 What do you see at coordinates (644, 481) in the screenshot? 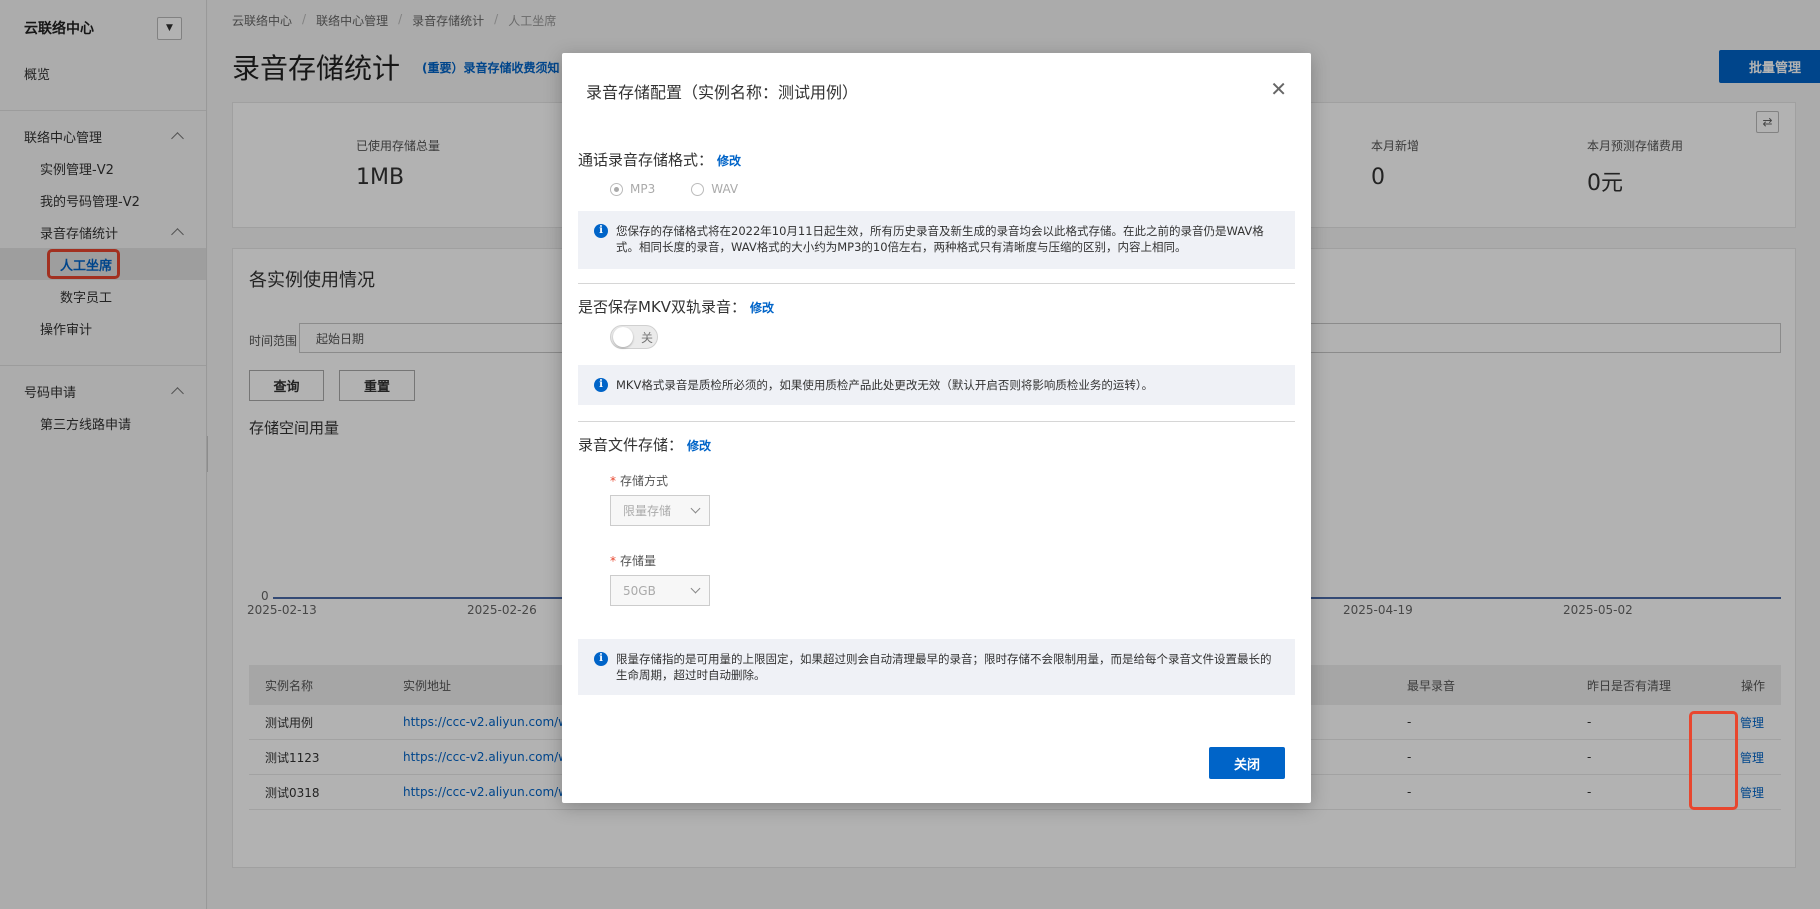
I see `storage-mode-label-text: 存储方式` at bounding box center [644, 481].